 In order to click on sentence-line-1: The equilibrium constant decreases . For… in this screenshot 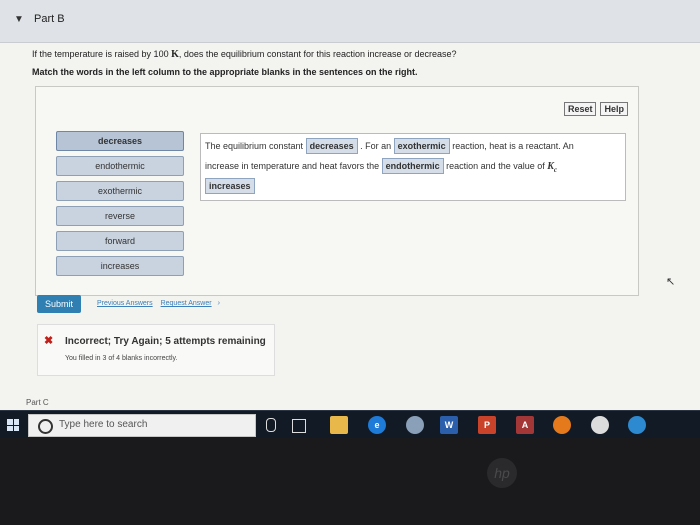, I will do `click(389, 146)`.